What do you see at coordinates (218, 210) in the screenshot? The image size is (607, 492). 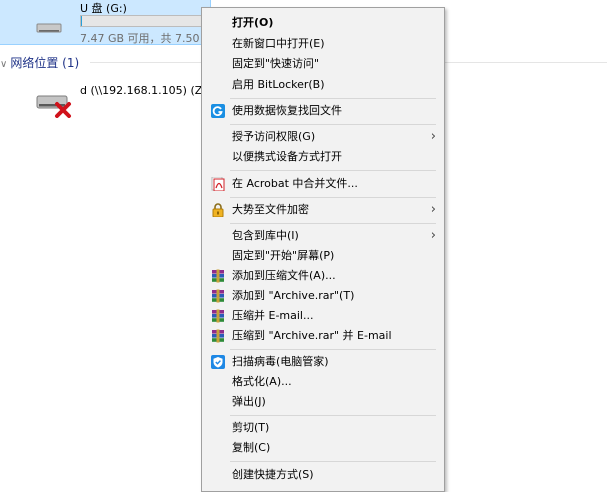 I see `lock-icon` at bounding box center [218, 210].